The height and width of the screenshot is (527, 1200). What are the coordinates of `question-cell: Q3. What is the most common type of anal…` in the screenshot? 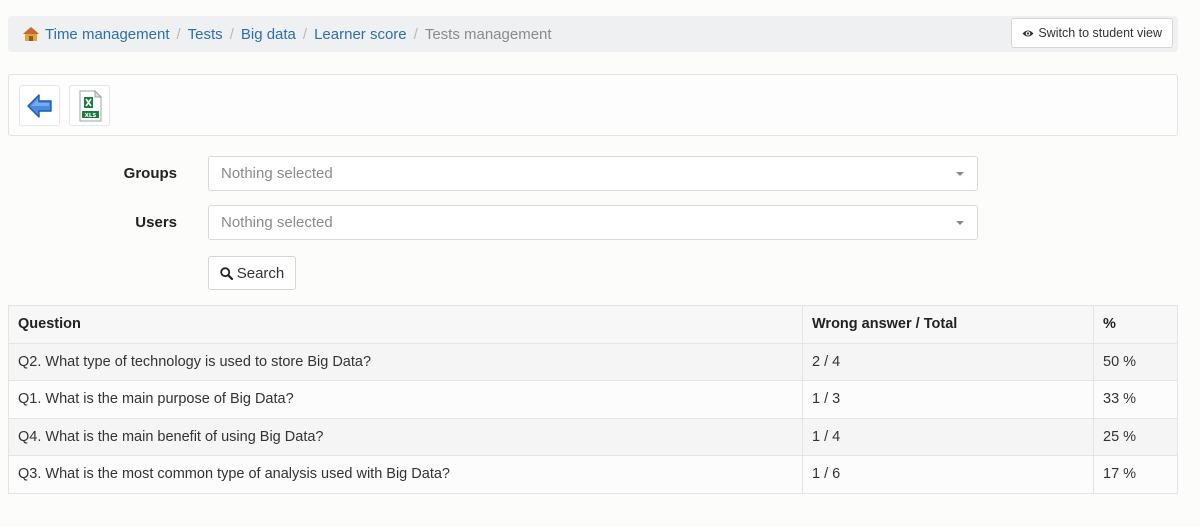 It's located at (405, 474).